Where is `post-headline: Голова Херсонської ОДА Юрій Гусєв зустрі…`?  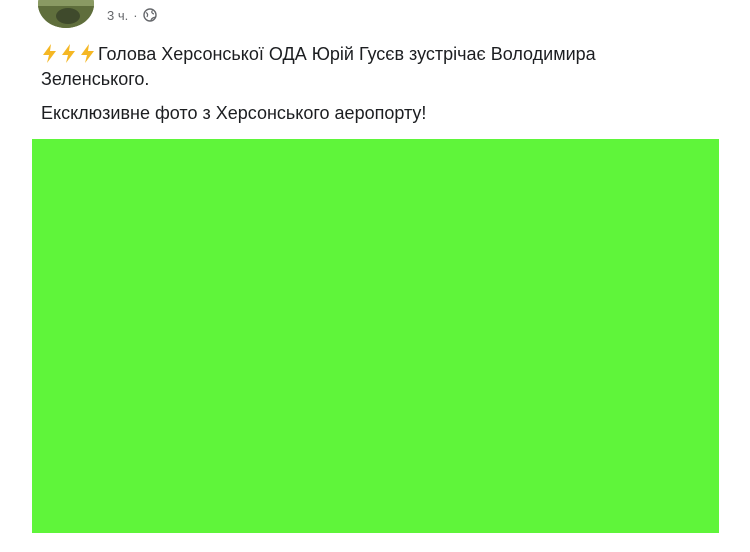
post-headline: Голова Херсонської ОДА Юрій Гусєв зустрі… is located at coordinates (318, 66).